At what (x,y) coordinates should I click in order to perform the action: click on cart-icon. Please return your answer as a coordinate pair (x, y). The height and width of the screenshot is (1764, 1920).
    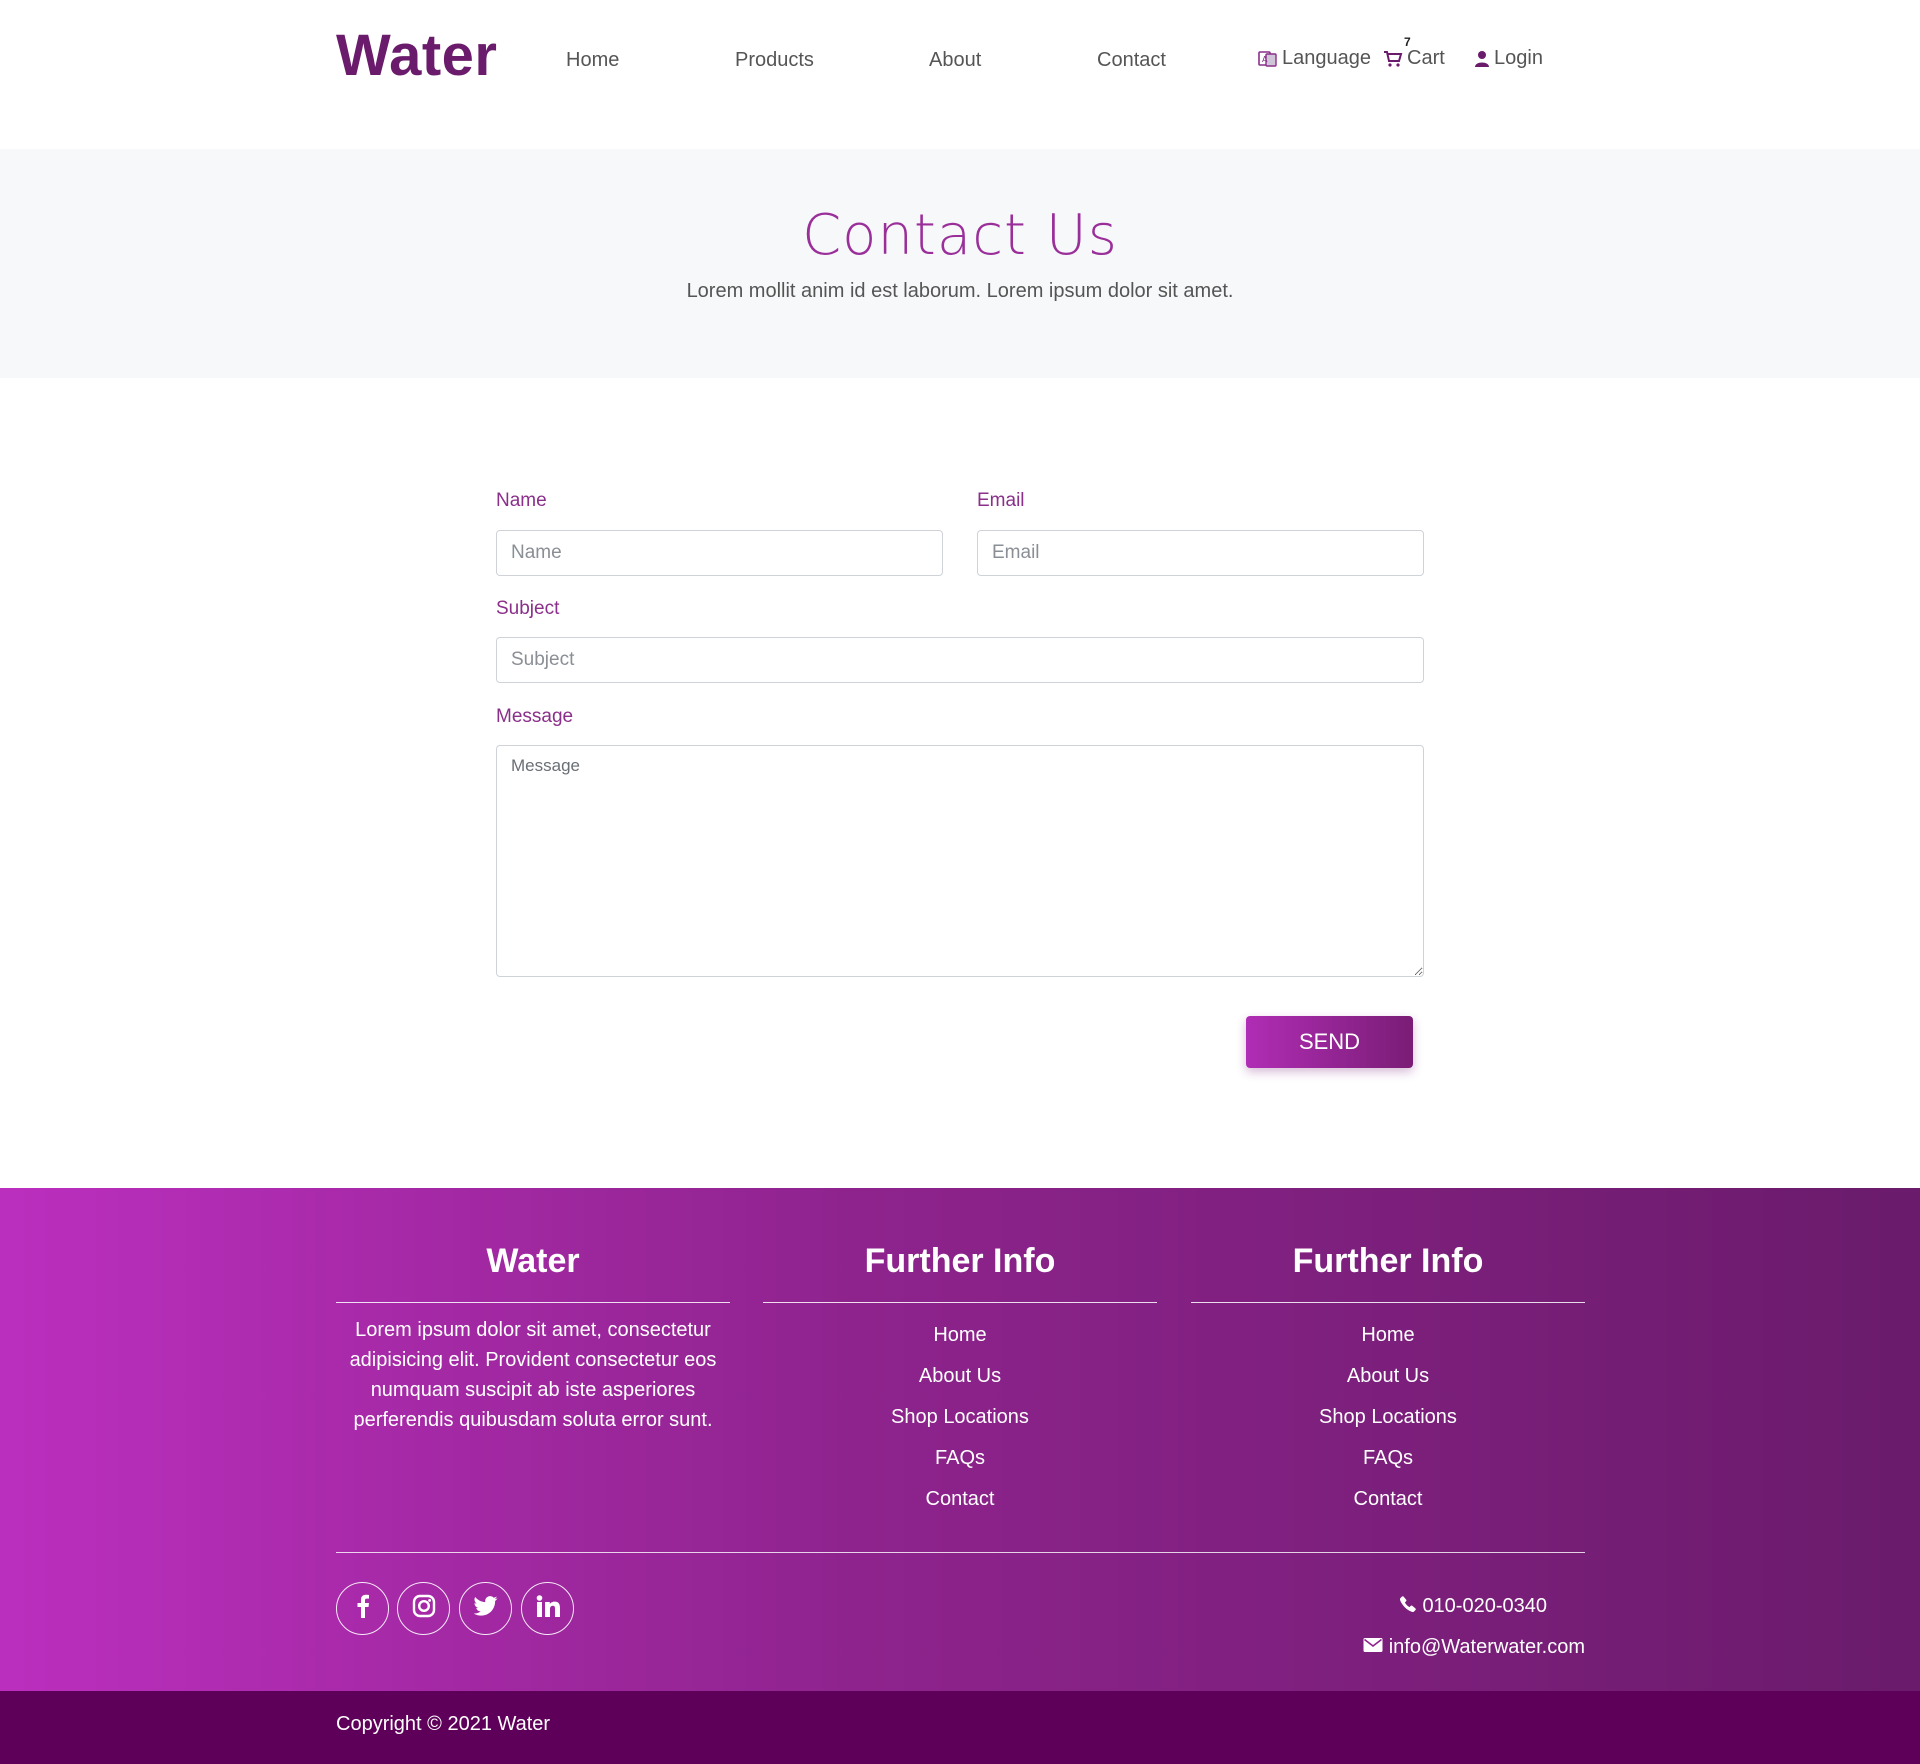
    Looking at the image, I should click on (1393, 59).